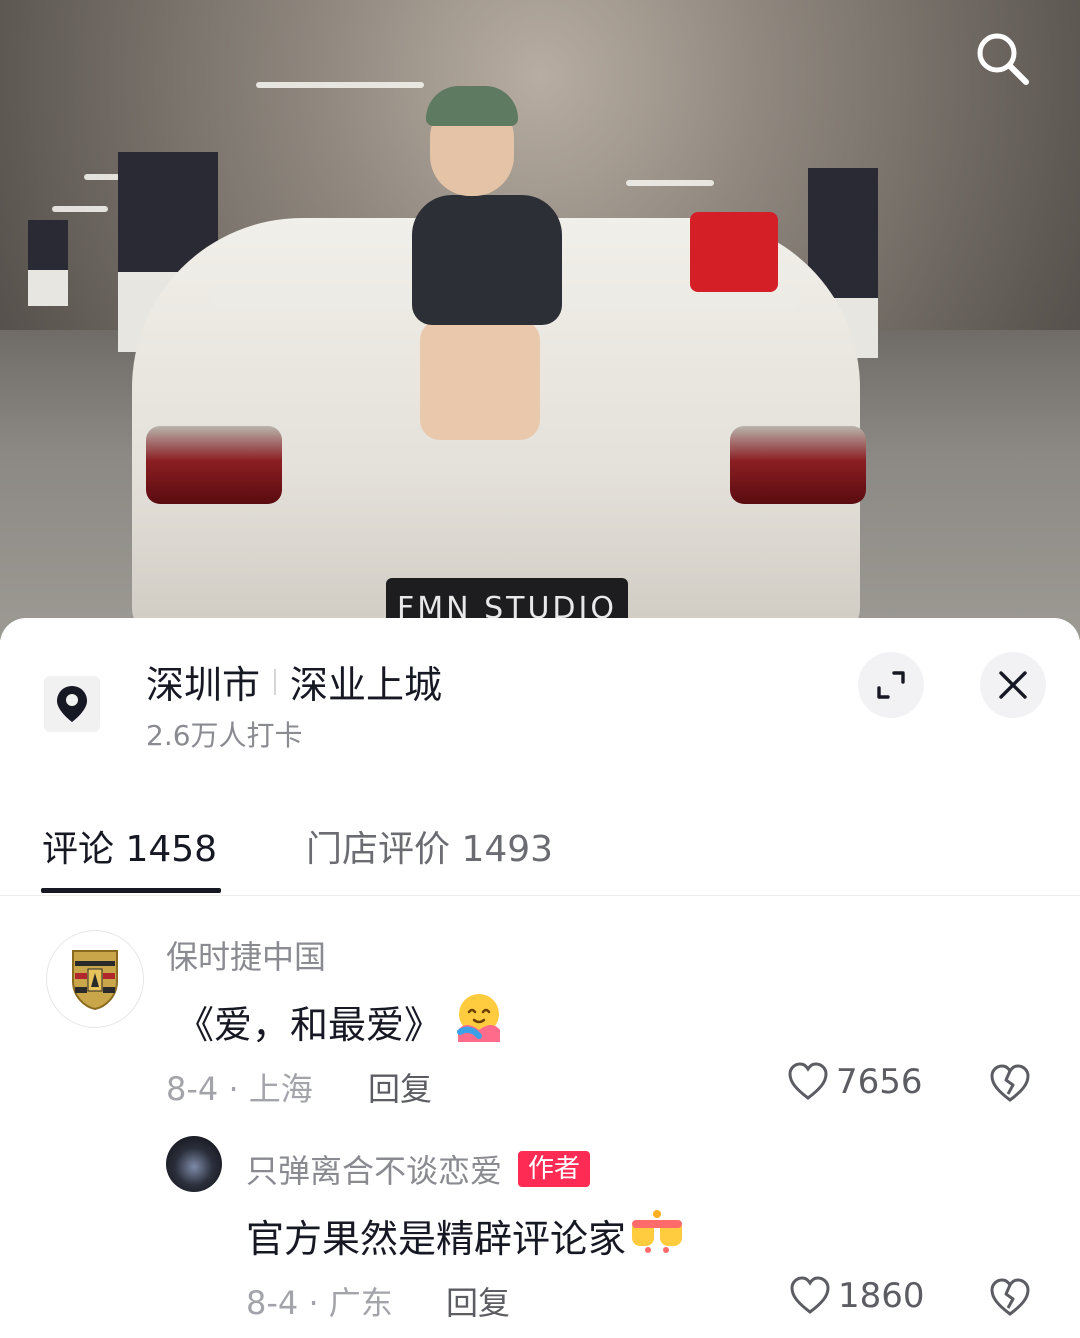  I want to click on parking-pillar, so click(48, 263).